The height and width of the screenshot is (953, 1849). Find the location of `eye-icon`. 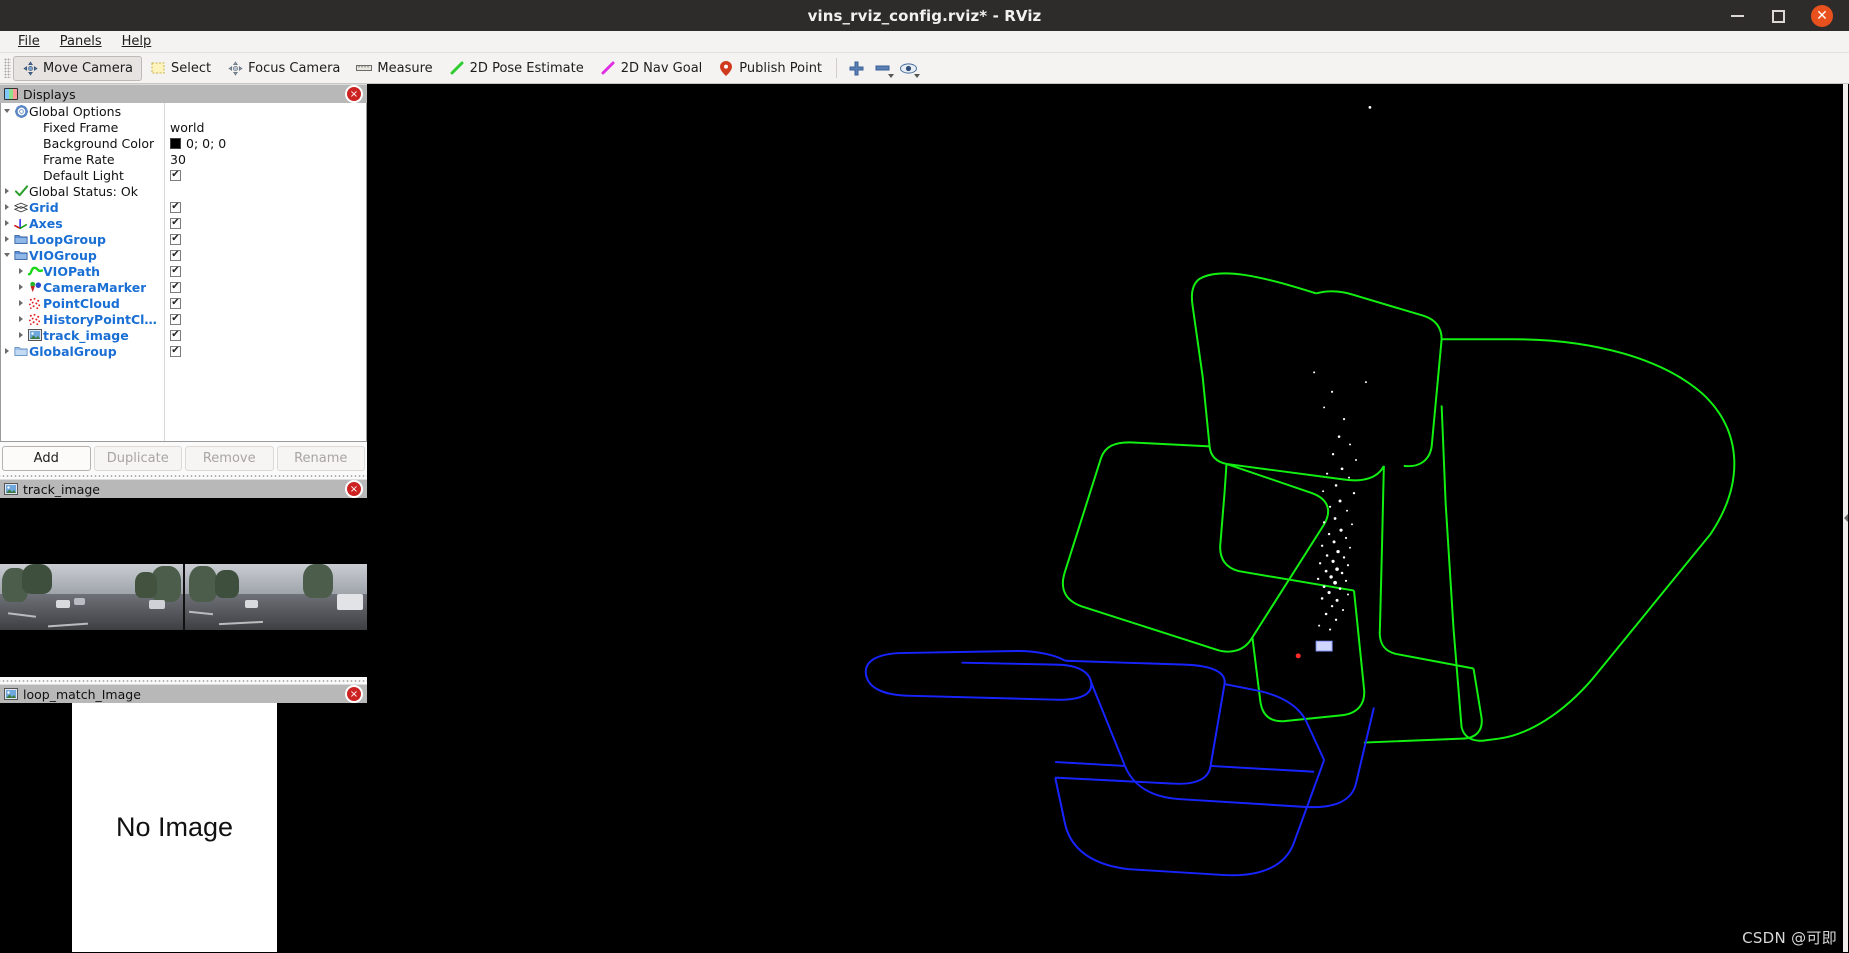

eye-icon is located at coordinates (908, 68).